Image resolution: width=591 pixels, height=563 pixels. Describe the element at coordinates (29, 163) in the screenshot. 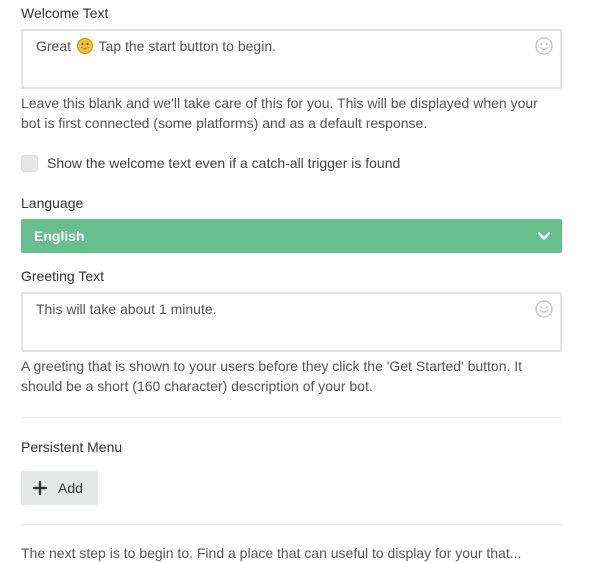

I see `catch-all-checkbox` at that location.